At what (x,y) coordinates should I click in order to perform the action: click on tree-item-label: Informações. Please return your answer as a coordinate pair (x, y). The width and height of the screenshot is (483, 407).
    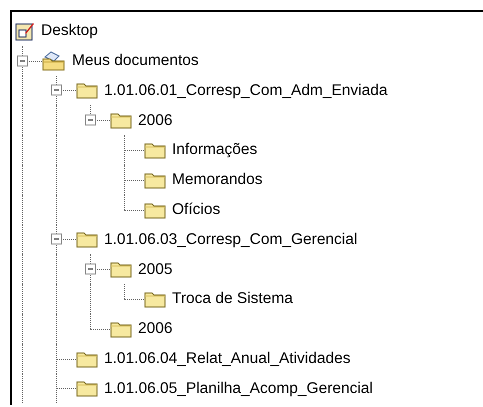
    Looking at the image, I should click on (215, 150).